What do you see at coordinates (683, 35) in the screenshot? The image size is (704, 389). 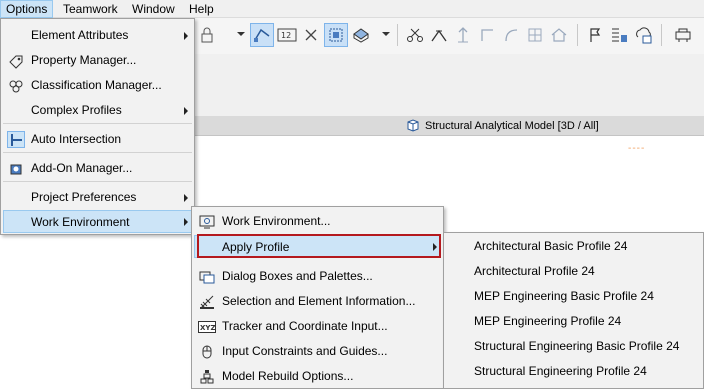 I see `print-icon` at bounding box center [683, 35].